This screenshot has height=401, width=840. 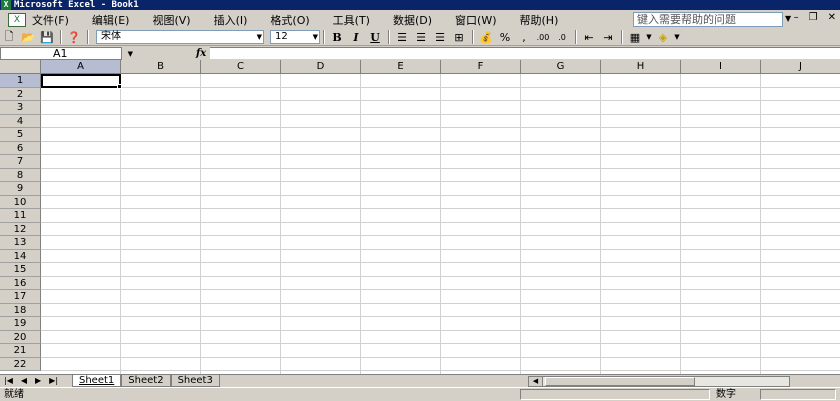 What do you see at coordinates (20, 81) in the screenshot?
I see `row-header: 1` at bounding box center [20, 81].